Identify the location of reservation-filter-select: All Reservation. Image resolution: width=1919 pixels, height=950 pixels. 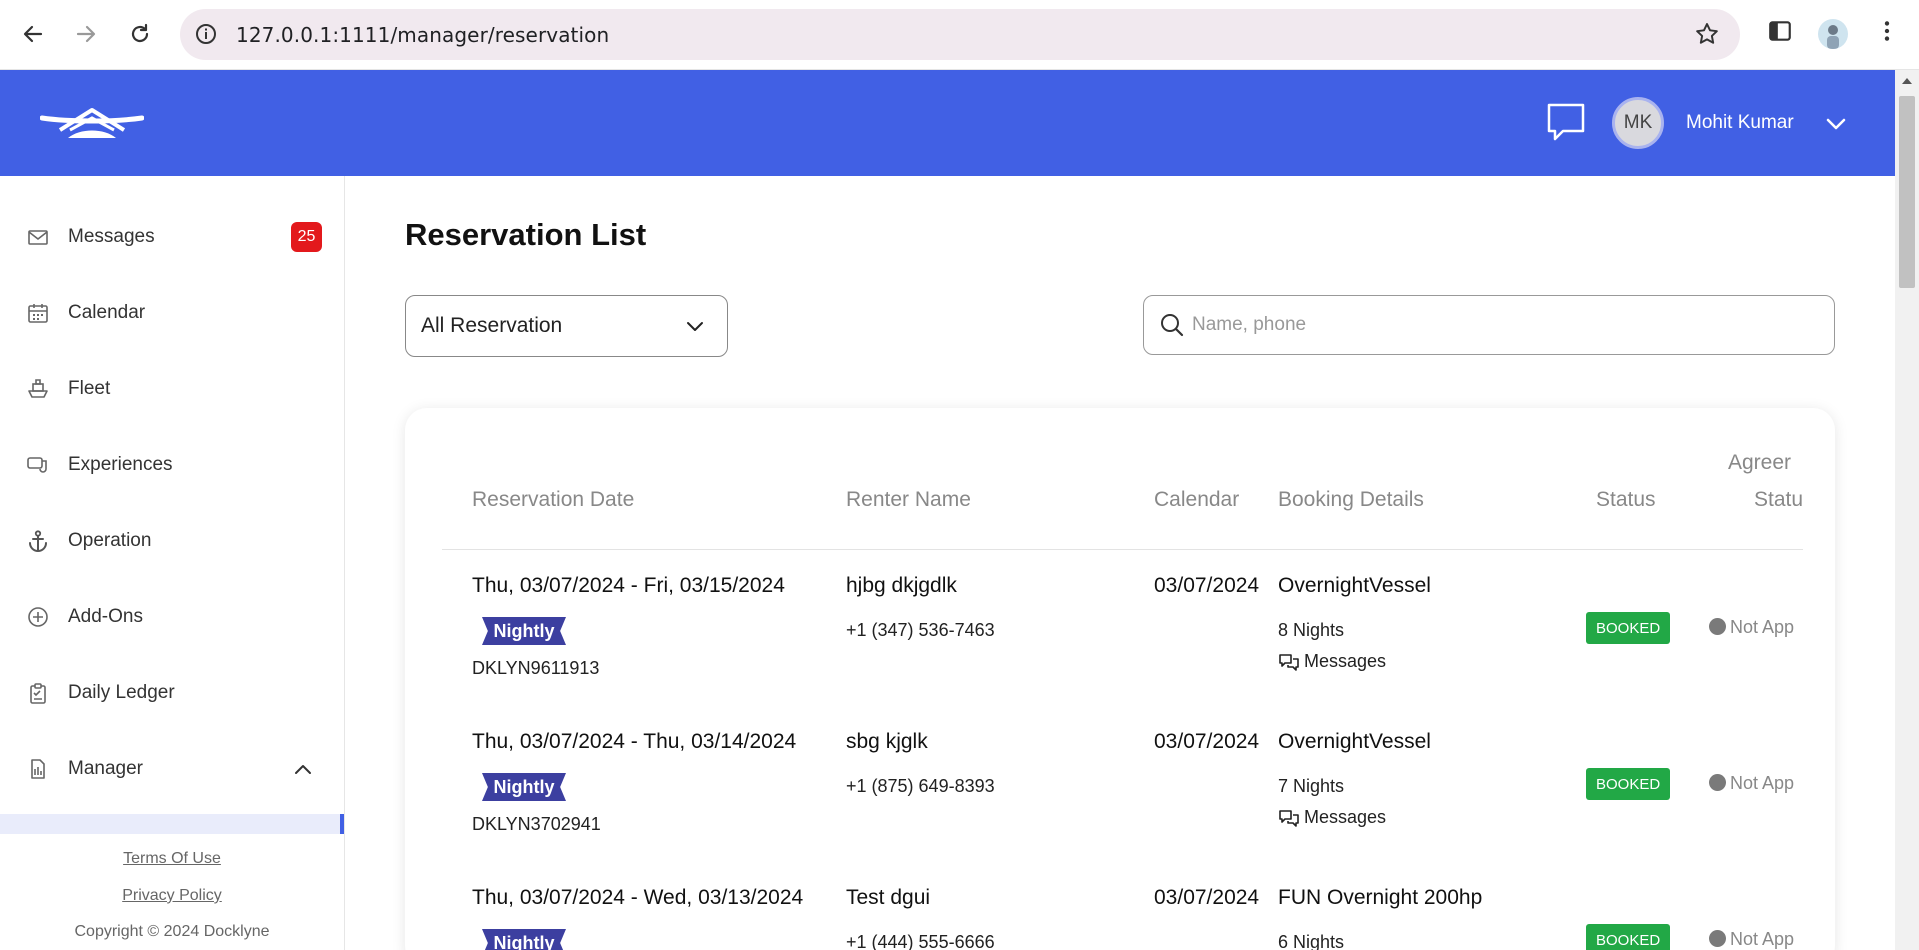
(566, 326).